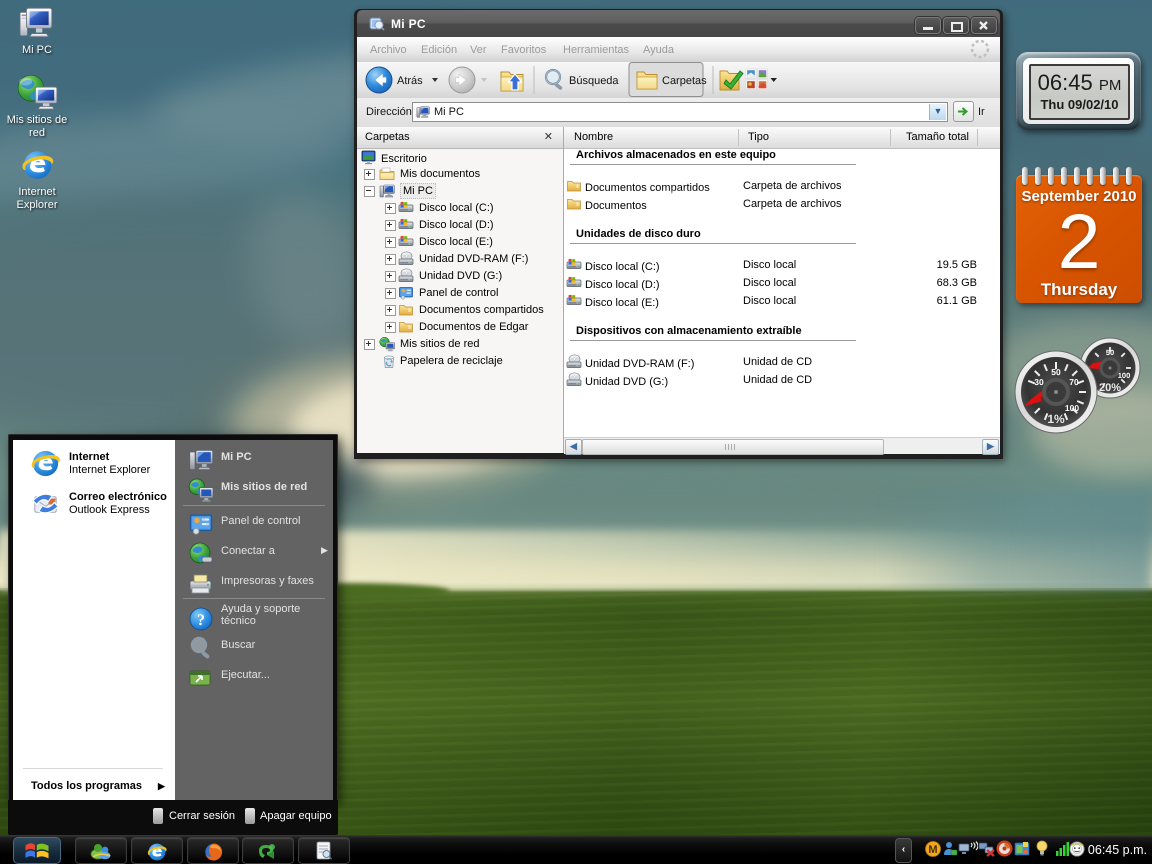 This screenshot has width=1152, height=864. Describe the element at coordinates (594, 81) in the screenshot. I see `svg-text: Búsqueda` at that location.